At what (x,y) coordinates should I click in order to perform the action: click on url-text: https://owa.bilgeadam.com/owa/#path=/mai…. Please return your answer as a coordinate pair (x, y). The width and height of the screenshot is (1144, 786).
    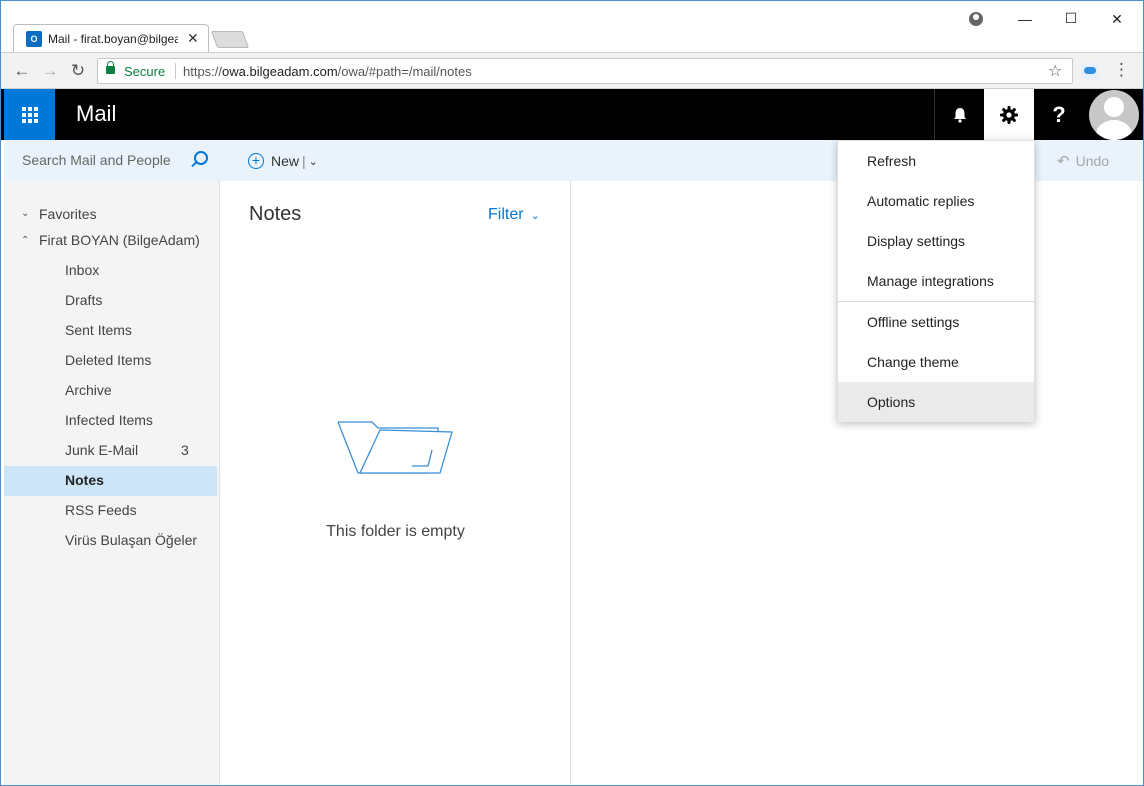
    Looking at the image, I should click on (327, 71).